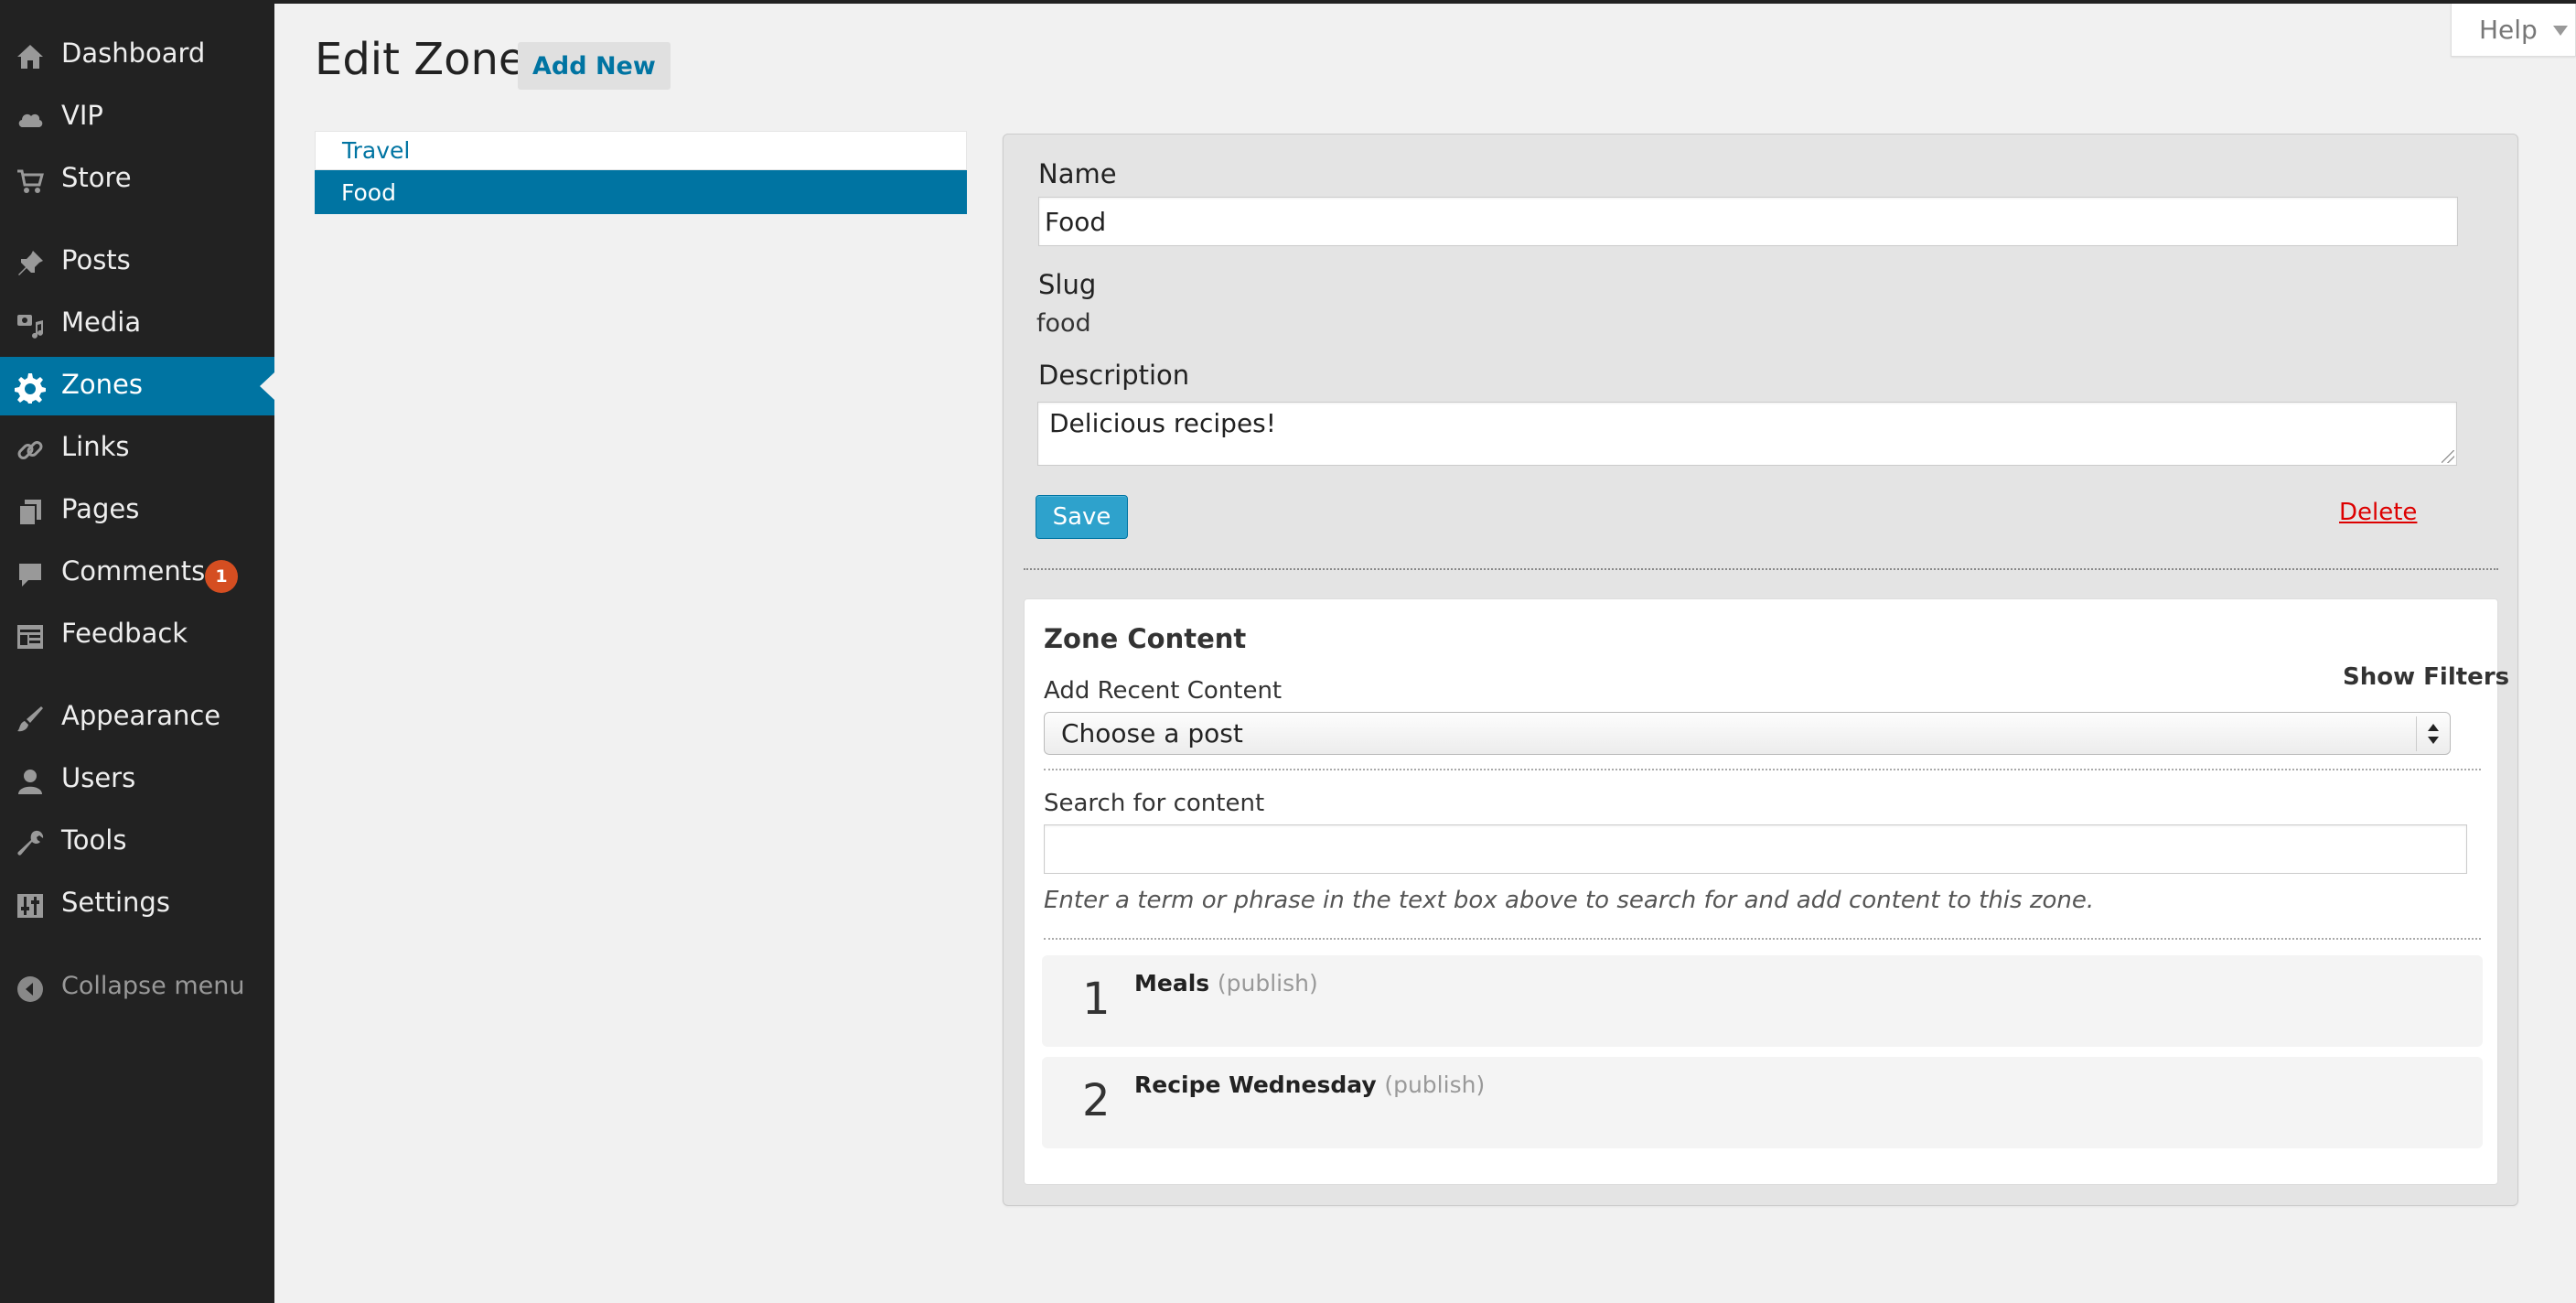 This screenshot has width=2576, height=1303. Describe the element at coordinates (1152, 733) in the screenshot. I see `select-value: Choose a post` at that location.